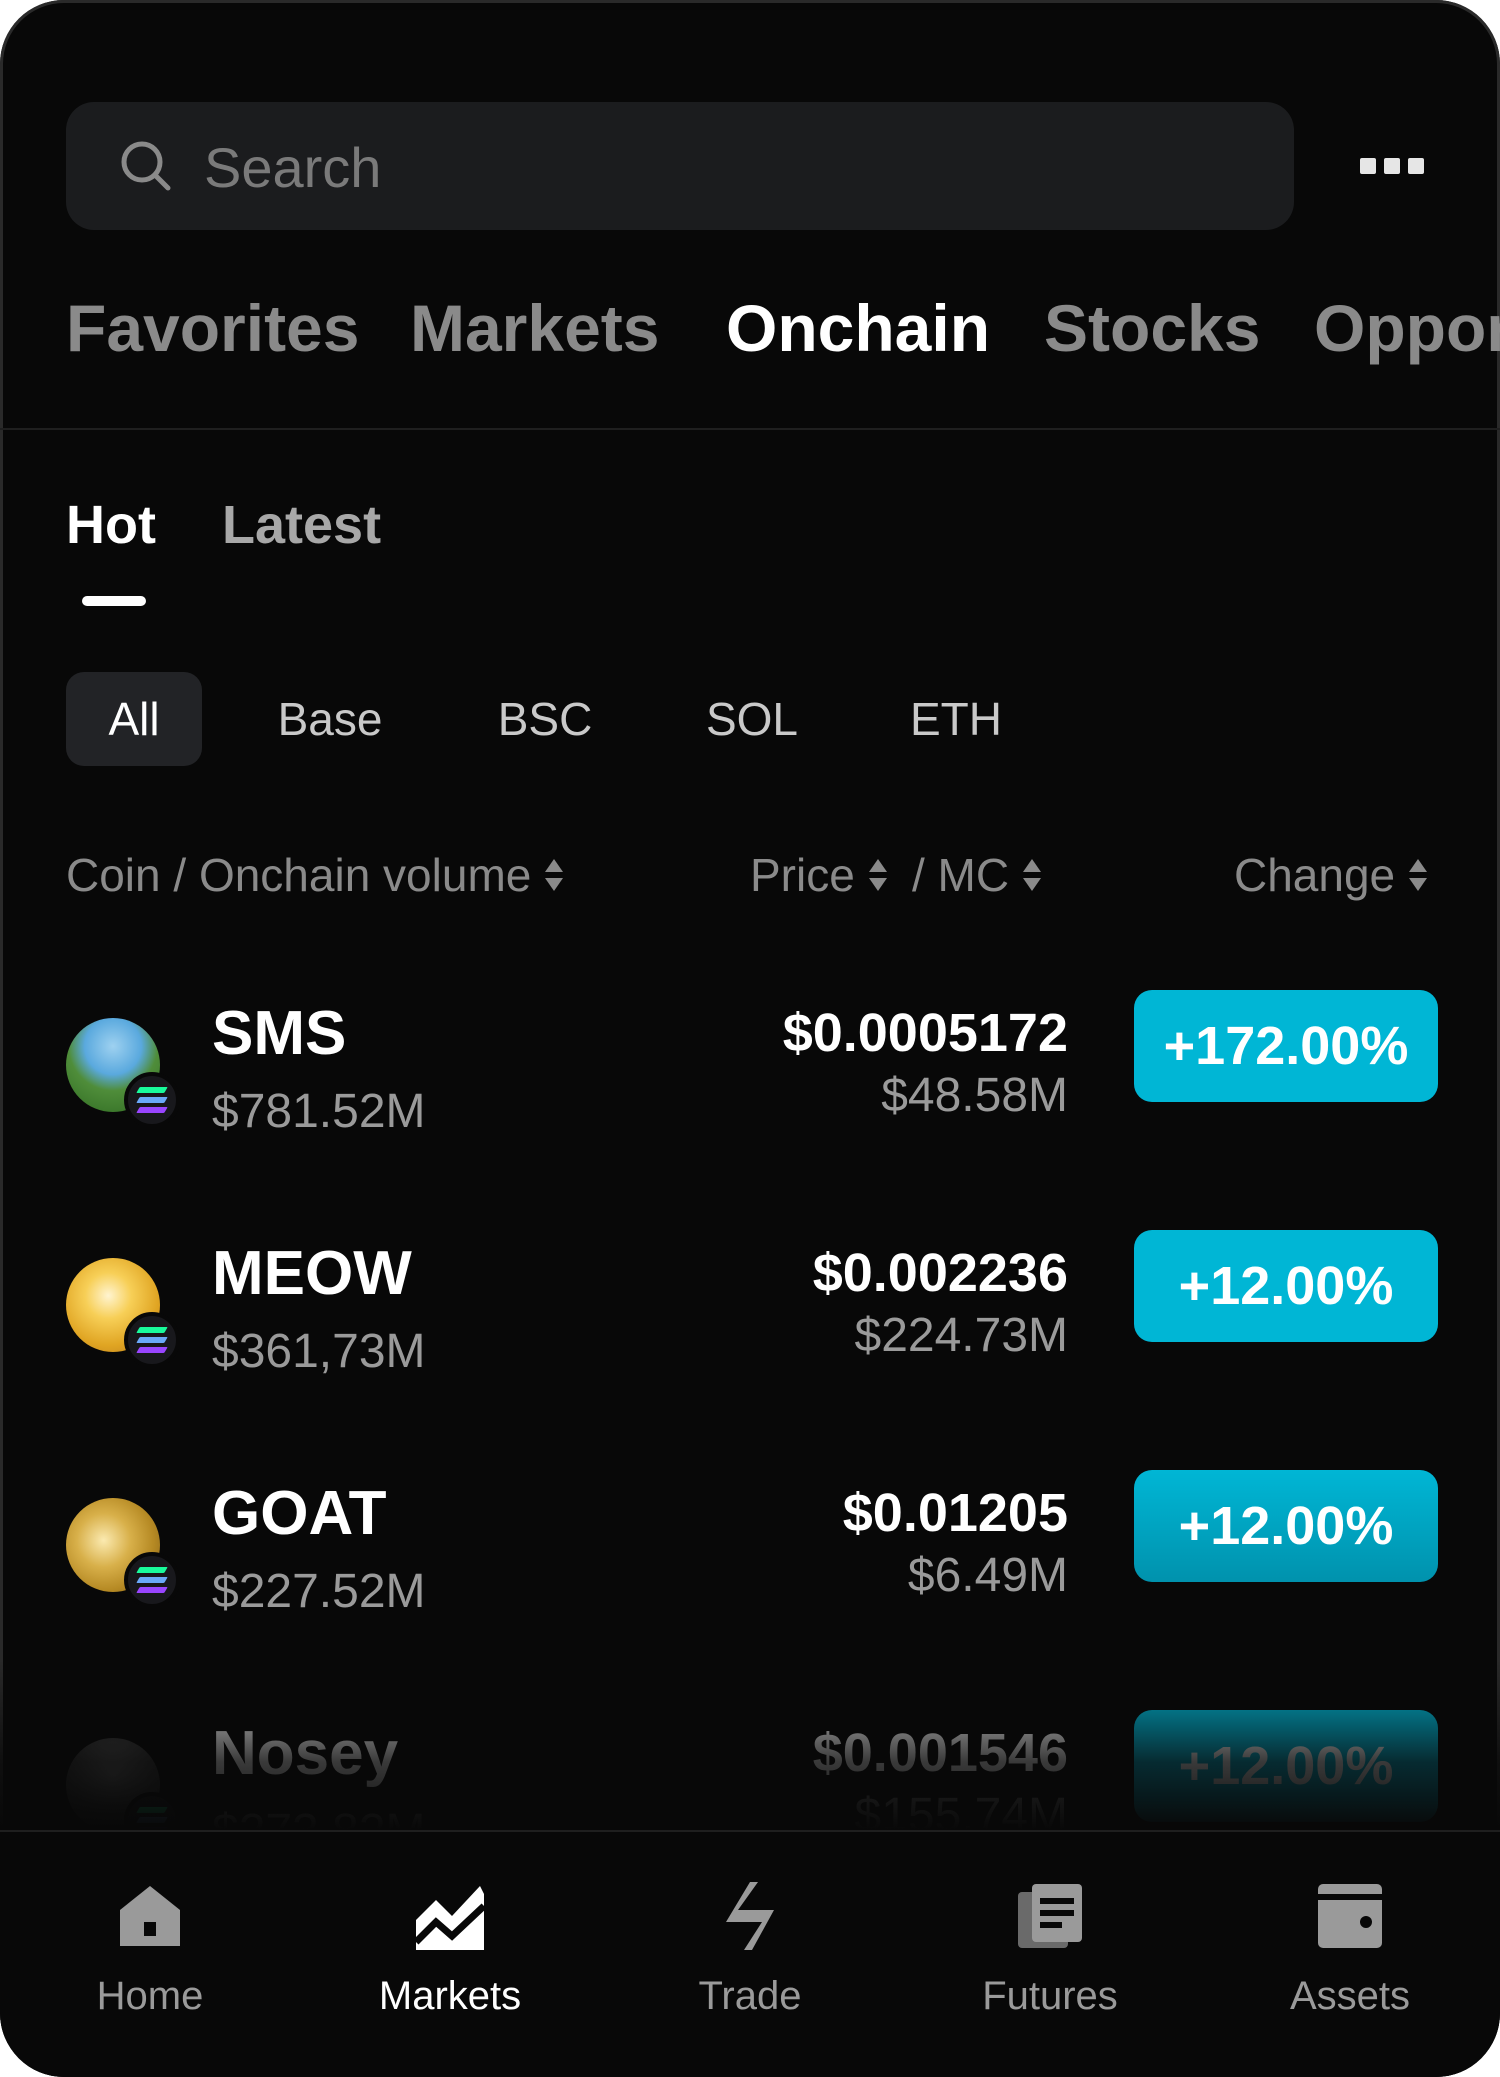 The image size is (1500, 2077). What do you see at coordinates (802, 875) in the screenshot?
I see `header-price-label: Price` at bounding box center [802, 875].